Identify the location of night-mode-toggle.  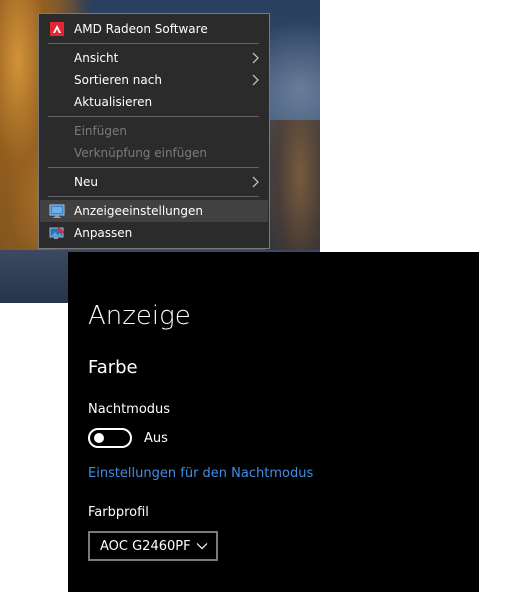
(110, 438).